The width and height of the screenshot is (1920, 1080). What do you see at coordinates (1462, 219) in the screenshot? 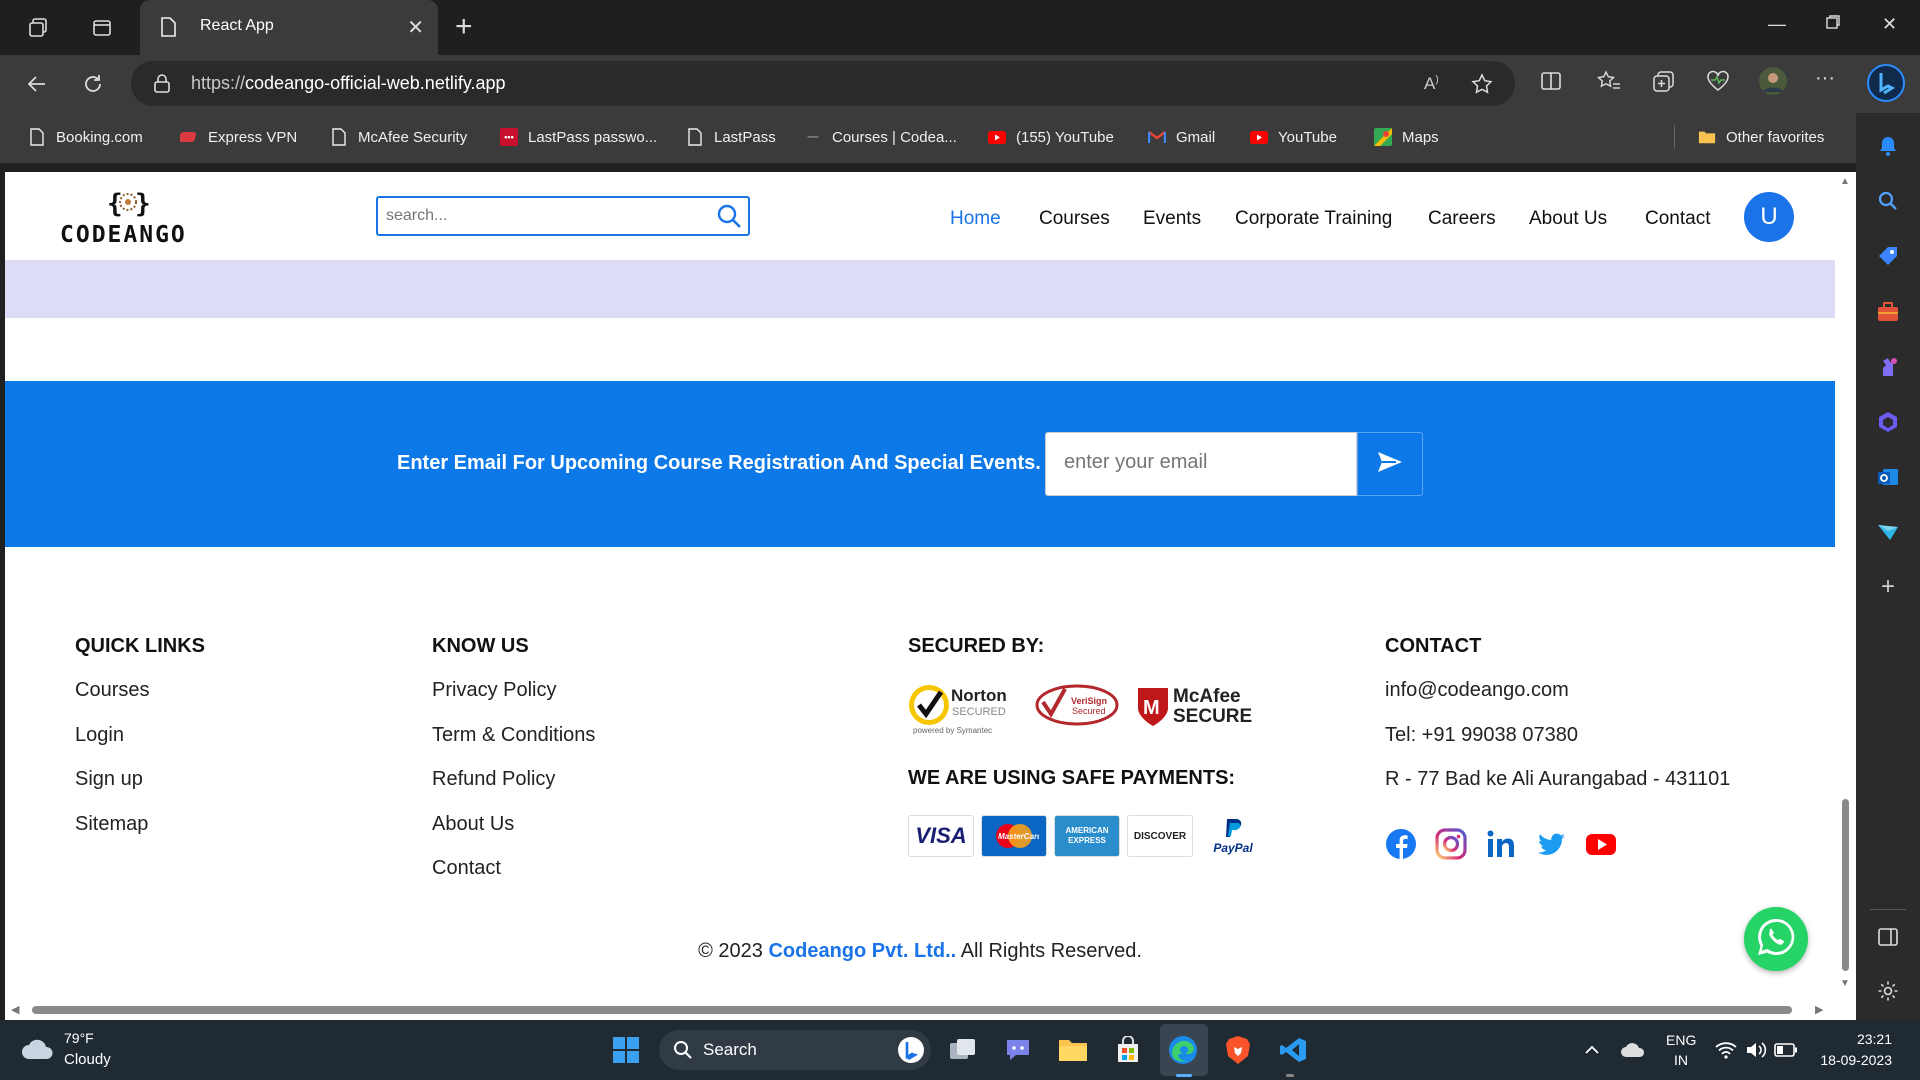
I see `nav-careers: Careers` at bounding box center [1462, 219].